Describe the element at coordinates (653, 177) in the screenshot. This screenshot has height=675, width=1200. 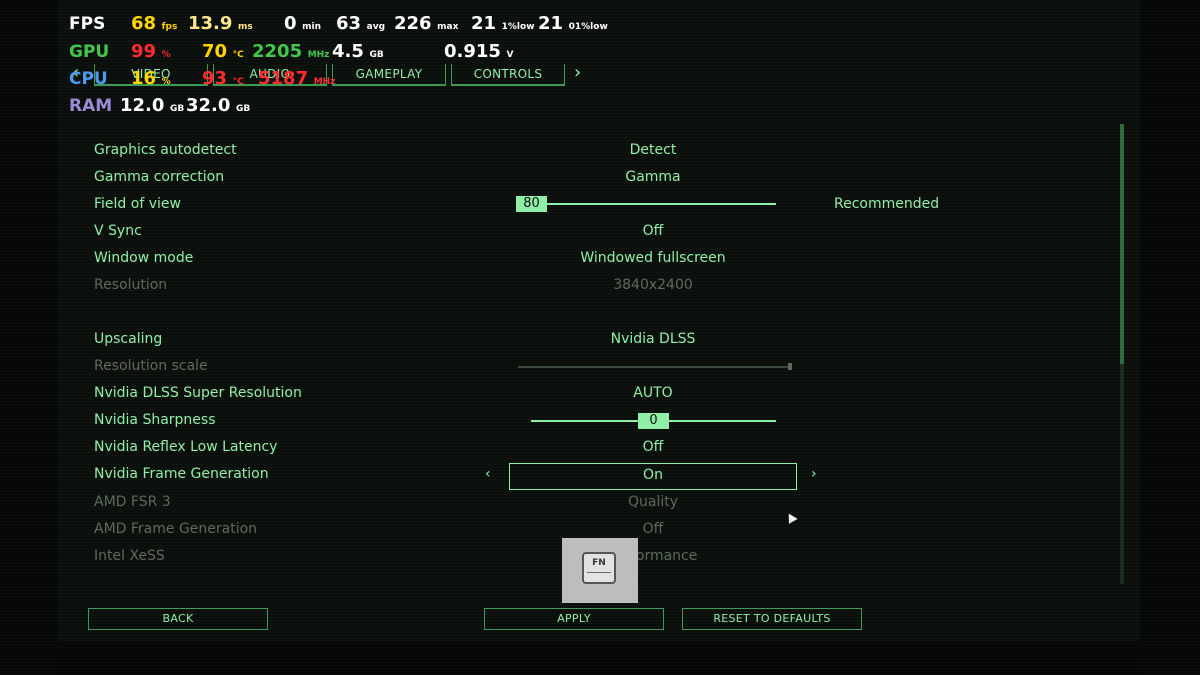
I see `setting-value-gamma: Gamma` at that location.